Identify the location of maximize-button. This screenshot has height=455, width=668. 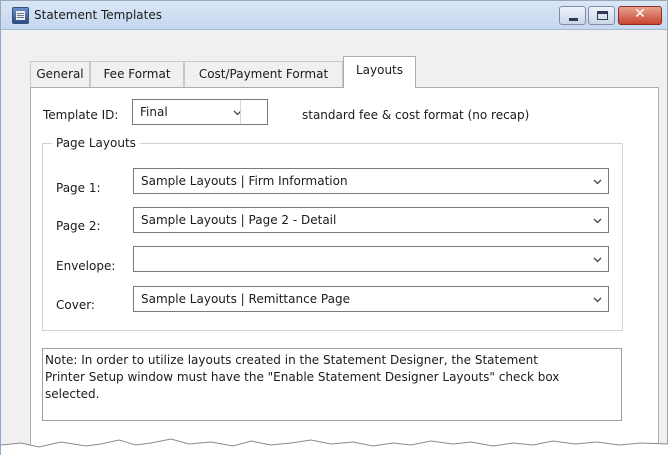
(601, 15).